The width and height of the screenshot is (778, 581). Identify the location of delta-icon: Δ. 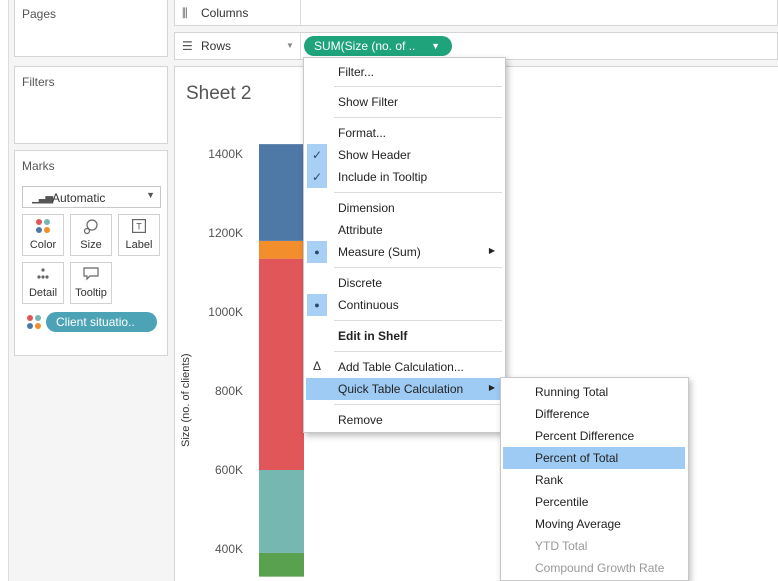
(317, 366).